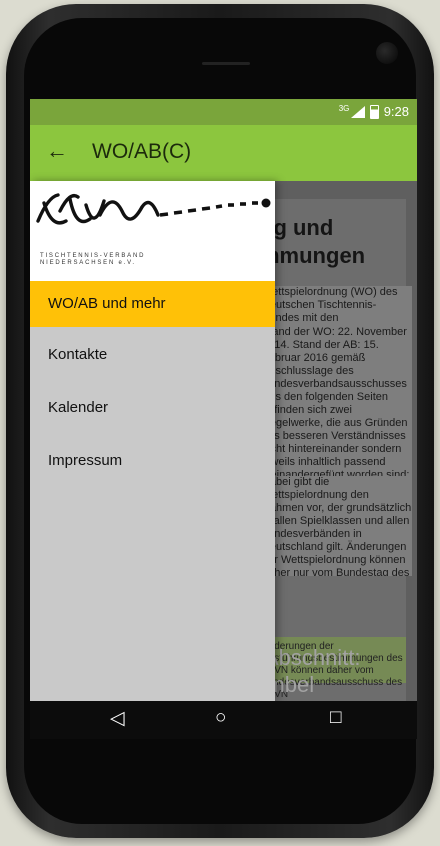  I want to click on logo-caption-line-1: TISCHTENNIS-VERBAND, so click(93, 256).